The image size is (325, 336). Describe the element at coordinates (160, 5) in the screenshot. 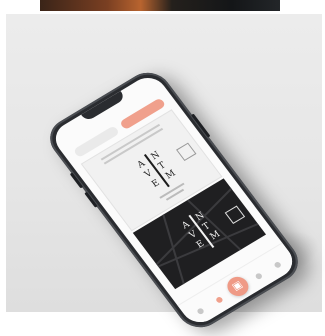

I see `cropped-photo-strip` at that location.